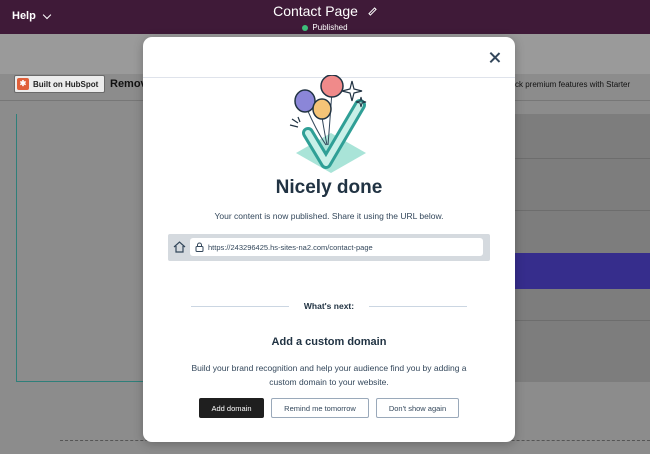 The height and width of the screenshot is (454, 650). Describe the element at coordinates (66, 84) in the screenshot. I see `badge-label: Built on HubSpot` at that location.